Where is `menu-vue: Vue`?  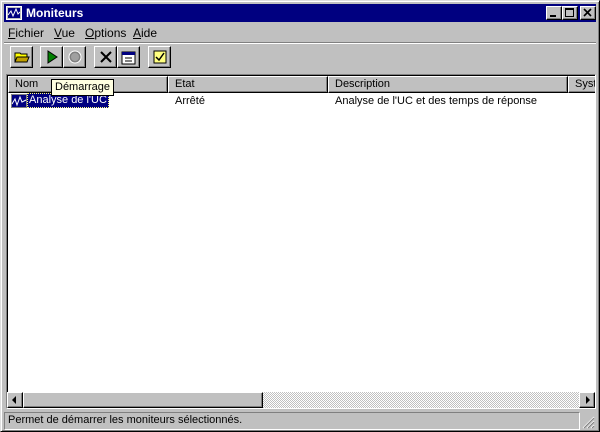
menu-vue: Vue is located at coordinates (64, 33).